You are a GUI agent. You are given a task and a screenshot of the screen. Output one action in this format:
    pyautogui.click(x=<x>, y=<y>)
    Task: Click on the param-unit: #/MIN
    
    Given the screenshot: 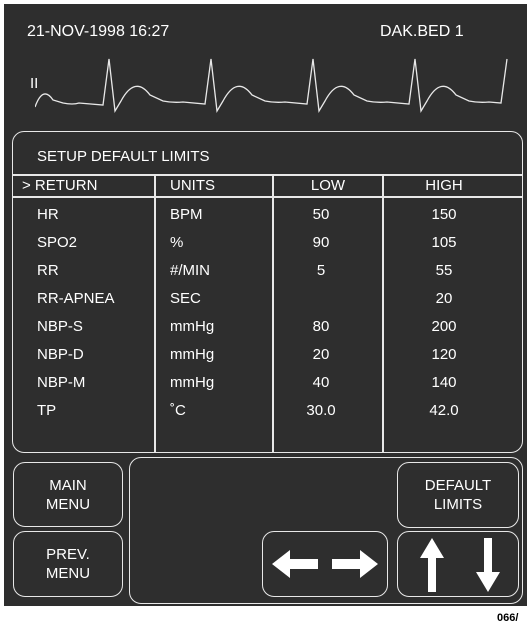 What is the action you would take?
    pyautogui.click(x=190, y=270)
    